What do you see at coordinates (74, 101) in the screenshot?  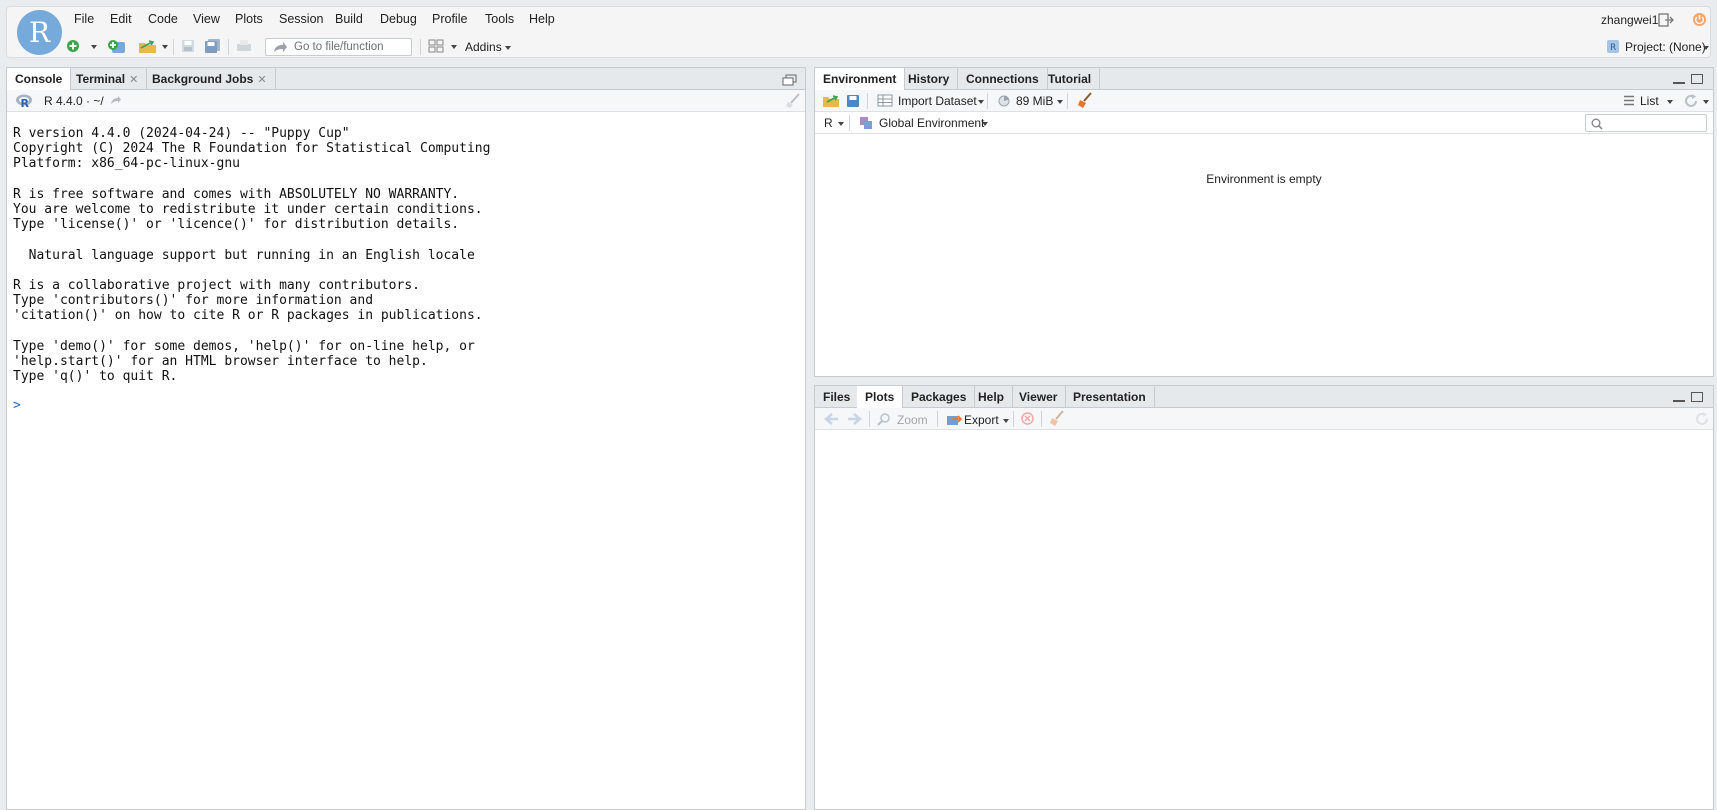 I see `console-path-label: R 4.4.0 · ~/` at bounding box center [74, 101].